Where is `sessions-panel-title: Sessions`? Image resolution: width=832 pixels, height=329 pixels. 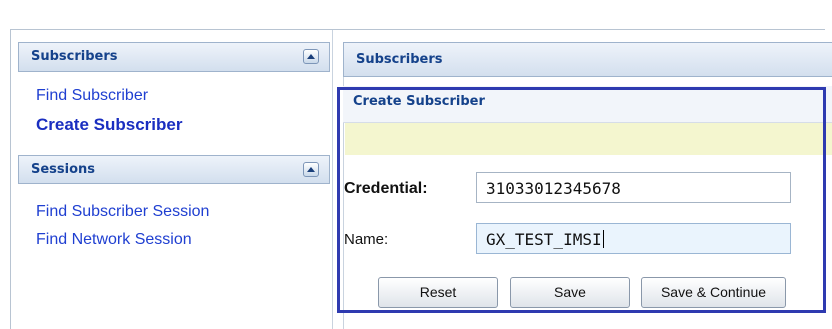
sessions-panel-title: Sessions is located at coordinates (63, 169).